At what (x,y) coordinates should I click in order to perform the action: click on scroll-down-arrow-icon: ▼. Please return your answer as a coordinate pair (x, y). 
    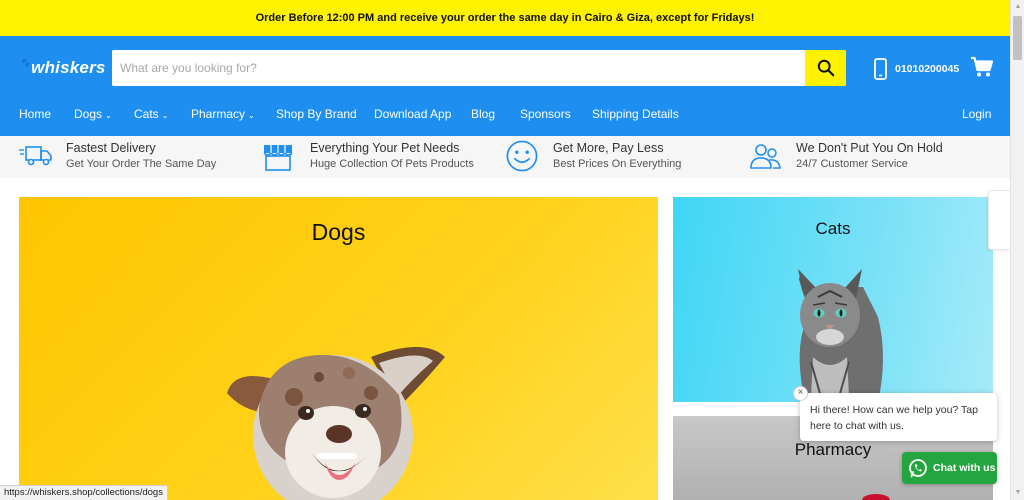
    Looking at the image, I should click on (1017, 493).